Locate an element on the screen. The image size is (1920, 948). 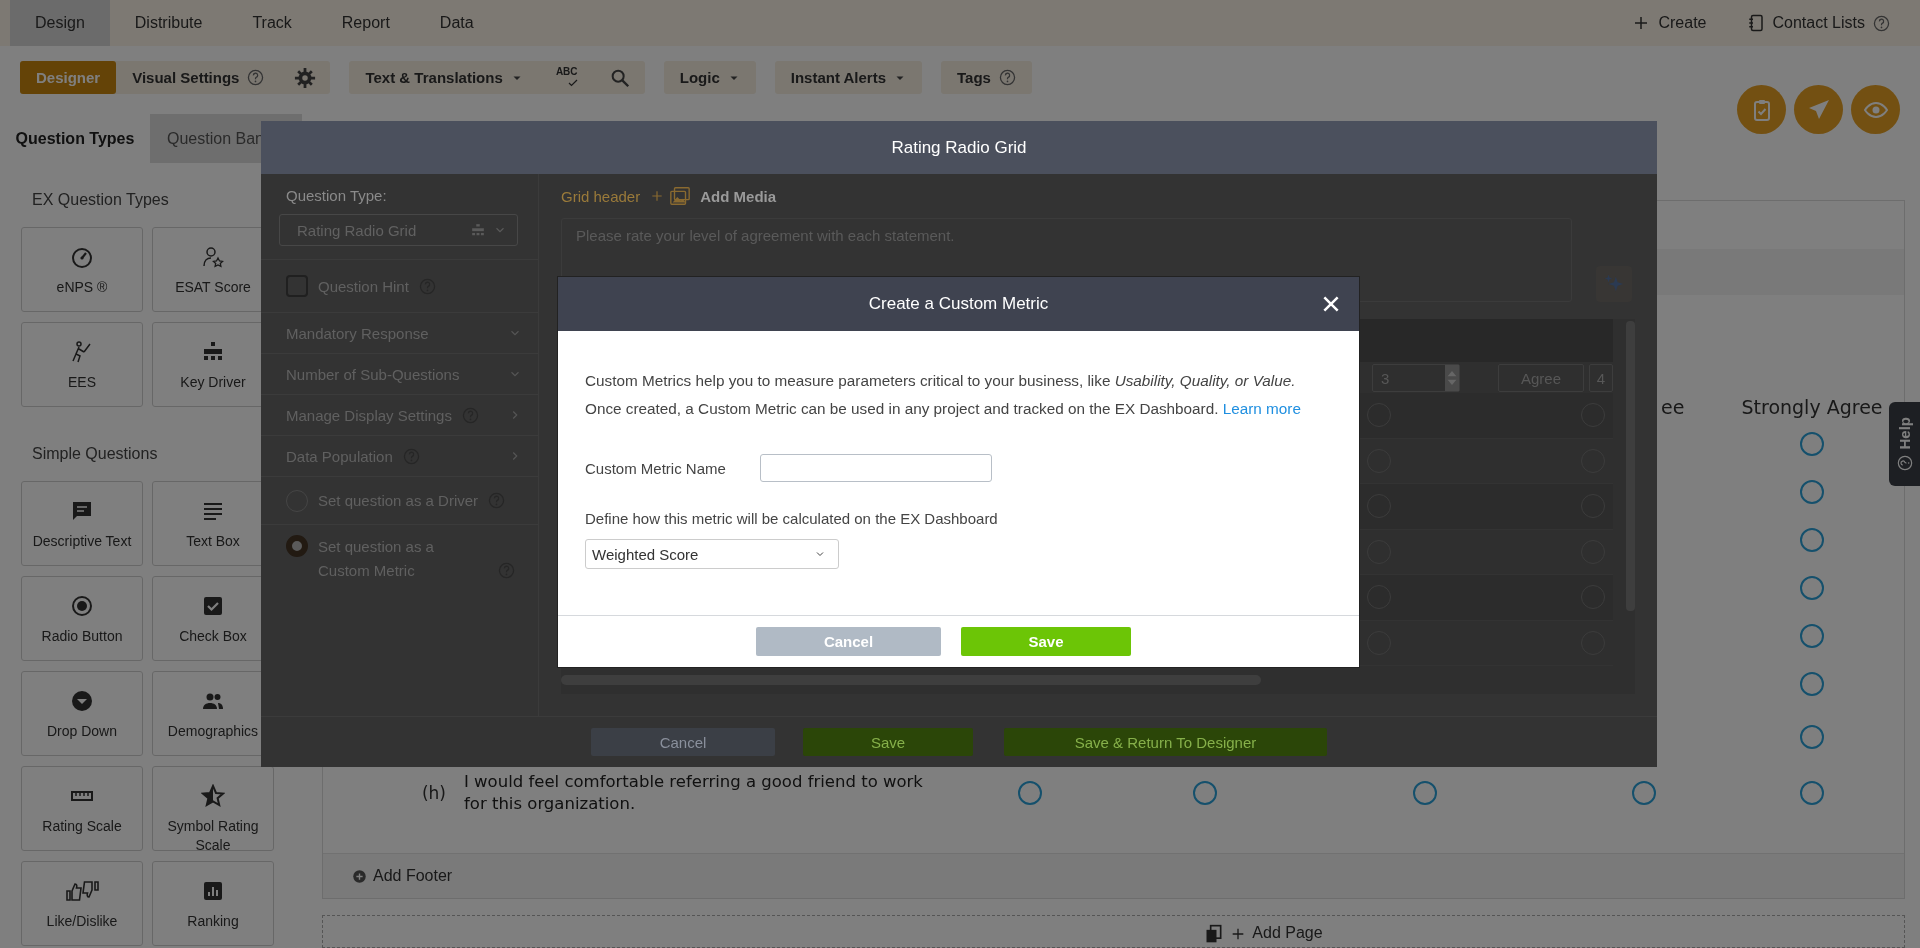
add-page-link: Add Page is located at coordinates (1287, 933).